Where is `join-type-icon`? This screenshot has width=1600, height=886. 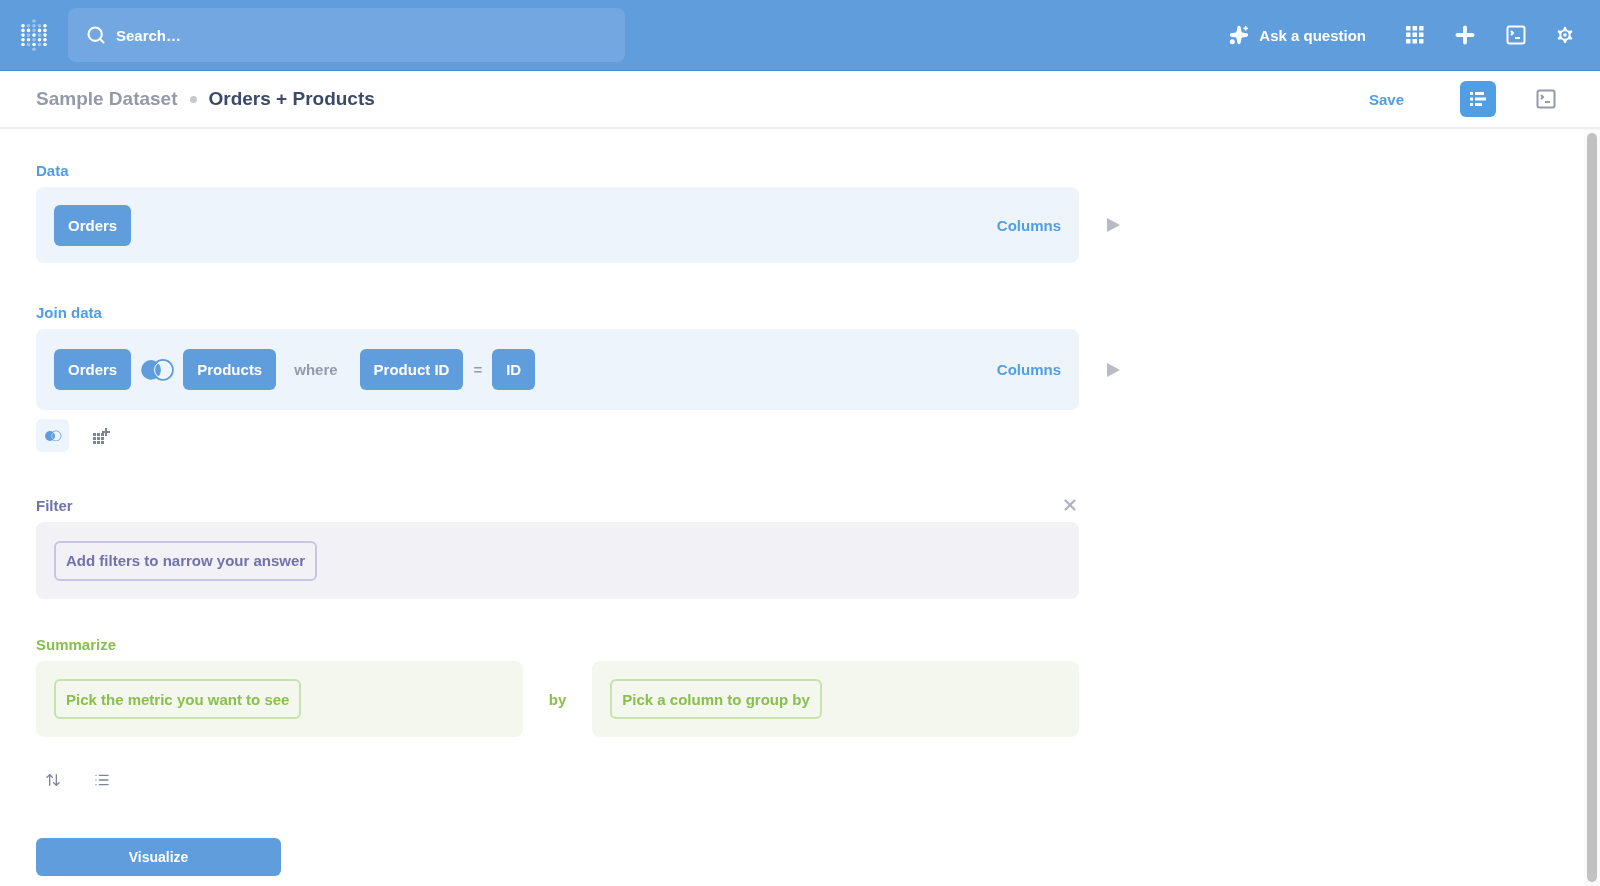 join-type-icon is located at coordinates (157, 369).